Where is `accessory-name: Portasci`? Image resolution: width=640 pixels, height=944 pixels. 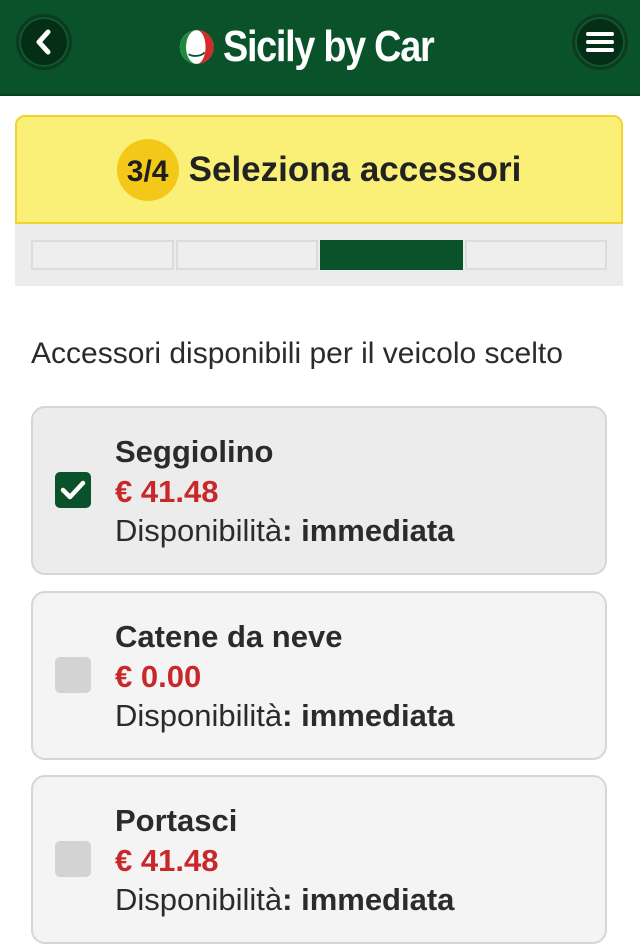 accessory-name: Portasci is located at coordinates (176, 820).